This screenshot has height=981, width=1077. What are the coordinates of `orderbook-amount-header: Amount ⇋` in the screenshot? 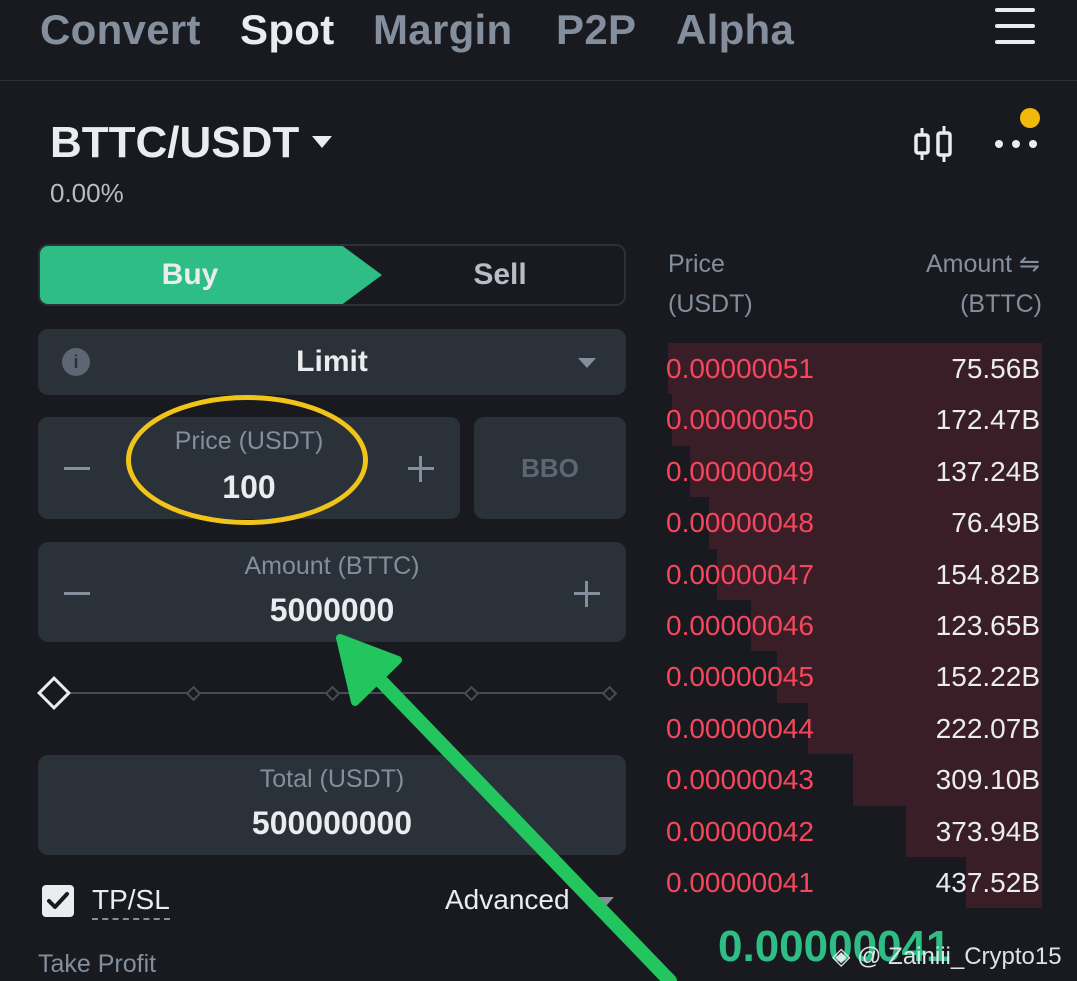 It's located at (983, 264).